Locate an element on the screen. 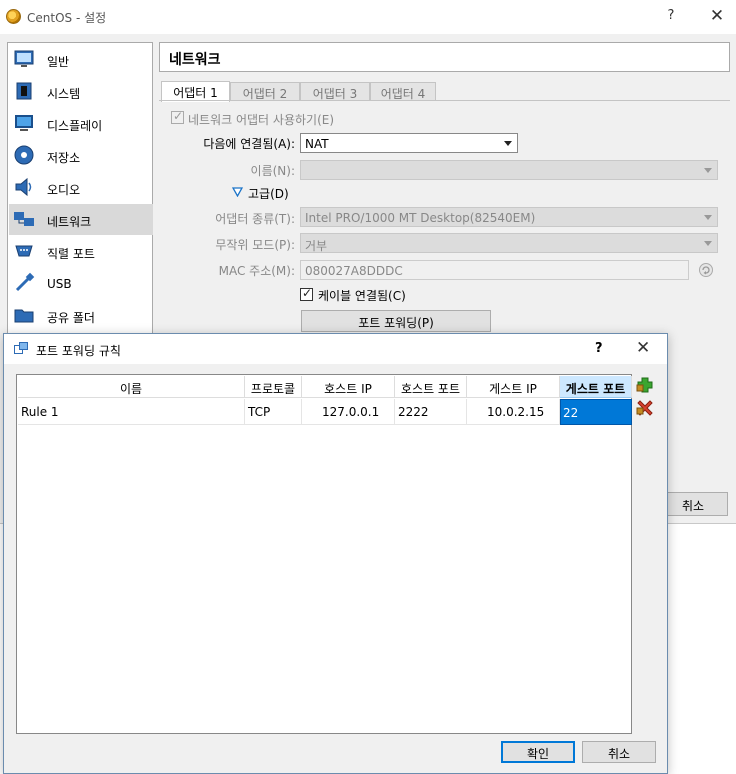  system-icon is located at coordinates (24, 91).